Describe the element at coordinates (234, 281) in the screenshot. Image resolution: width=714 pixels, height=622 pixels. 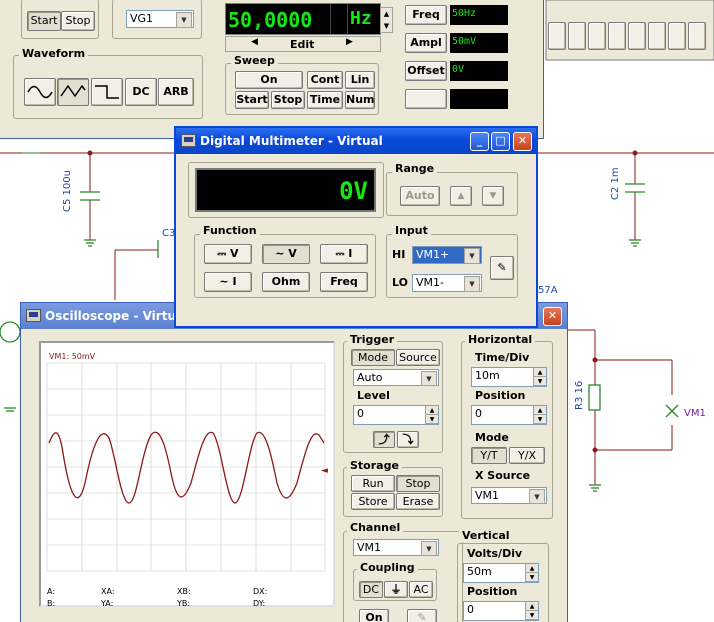
I see `ac-current-label: I` at that location.